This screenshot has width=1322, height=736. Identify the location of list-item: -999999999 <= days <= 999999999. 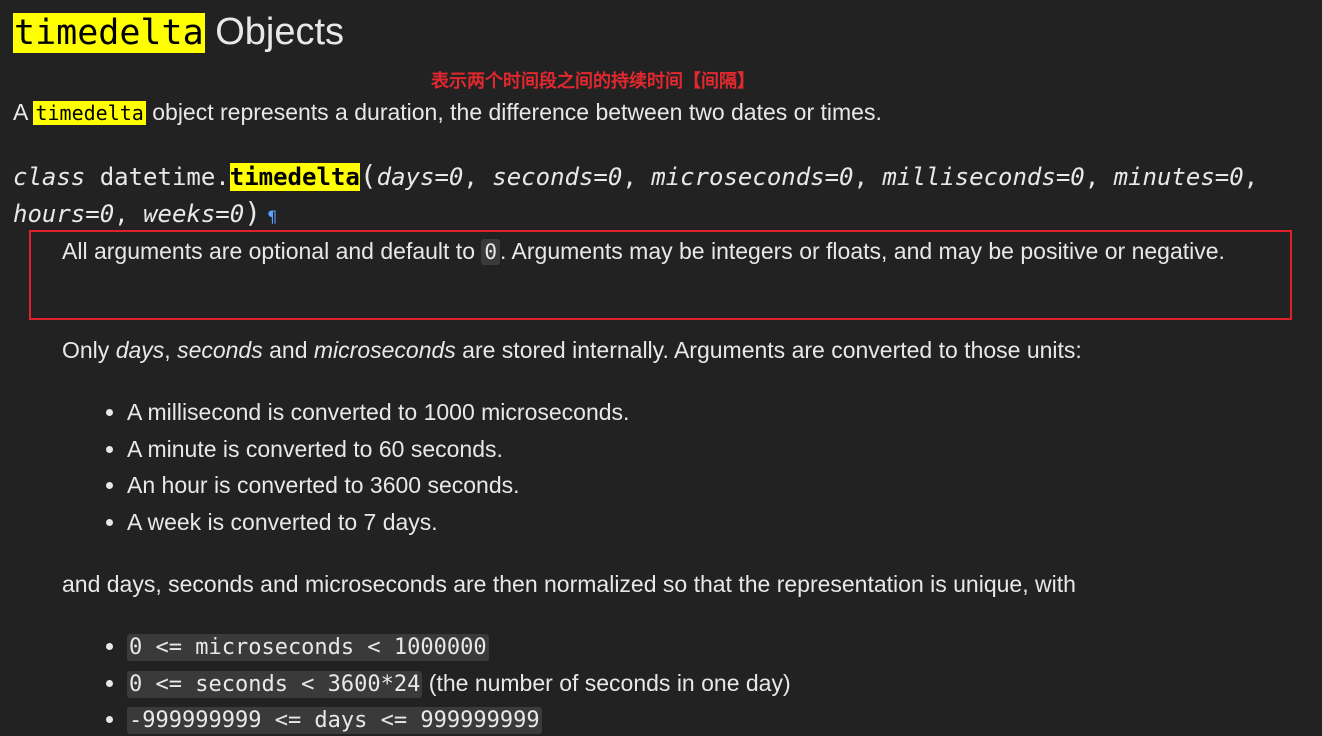
(512, 718).